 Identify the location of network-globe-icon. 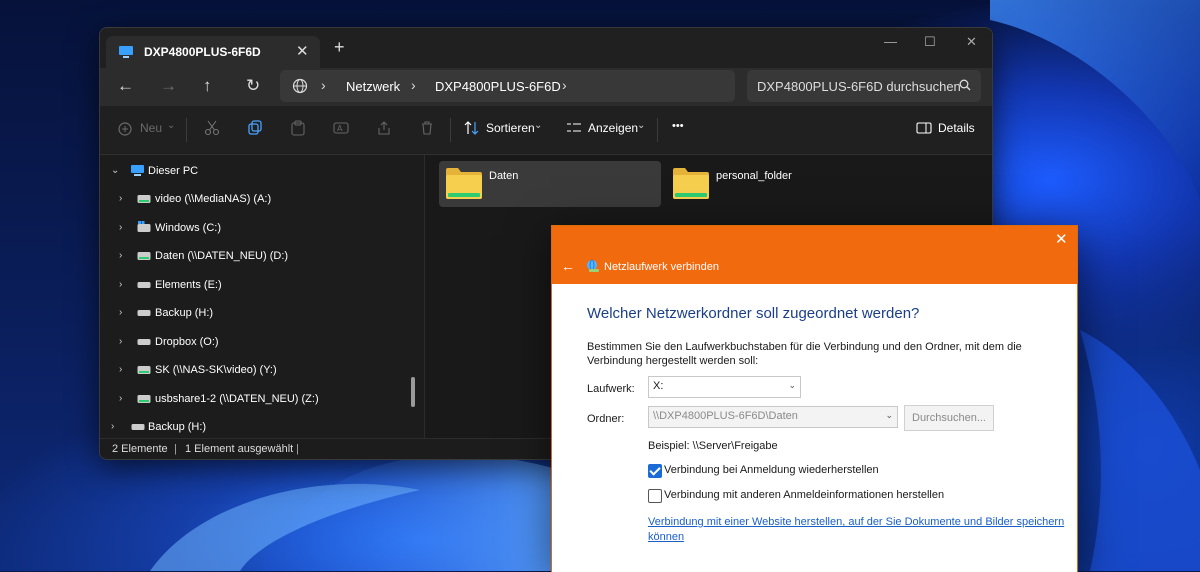
(300, 87).